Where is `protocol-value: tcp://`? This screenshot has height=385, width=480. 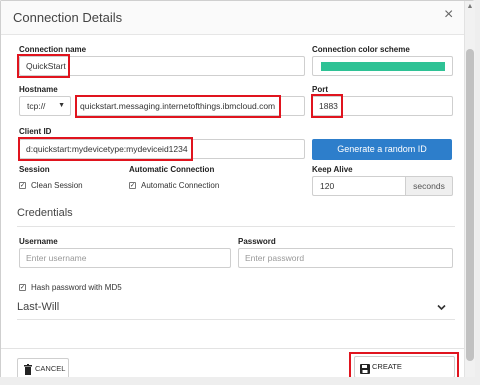
protocol-value: tcp:// is located at coordinates (36, 106).